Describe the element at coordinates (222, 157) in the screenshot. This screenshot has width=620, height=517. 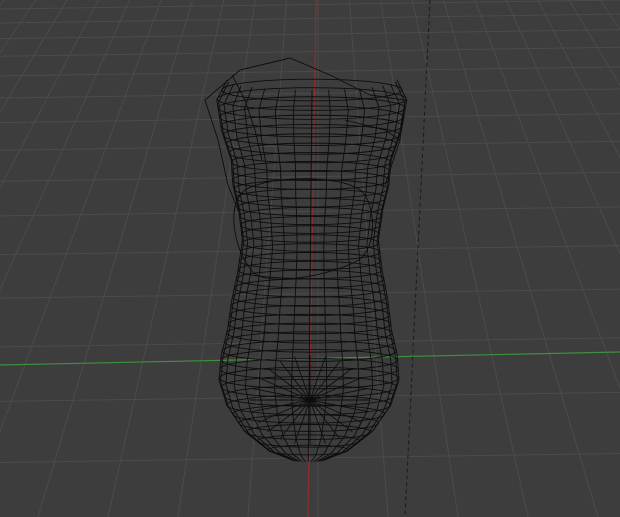
I see `mesh-petal-outline` at that location.